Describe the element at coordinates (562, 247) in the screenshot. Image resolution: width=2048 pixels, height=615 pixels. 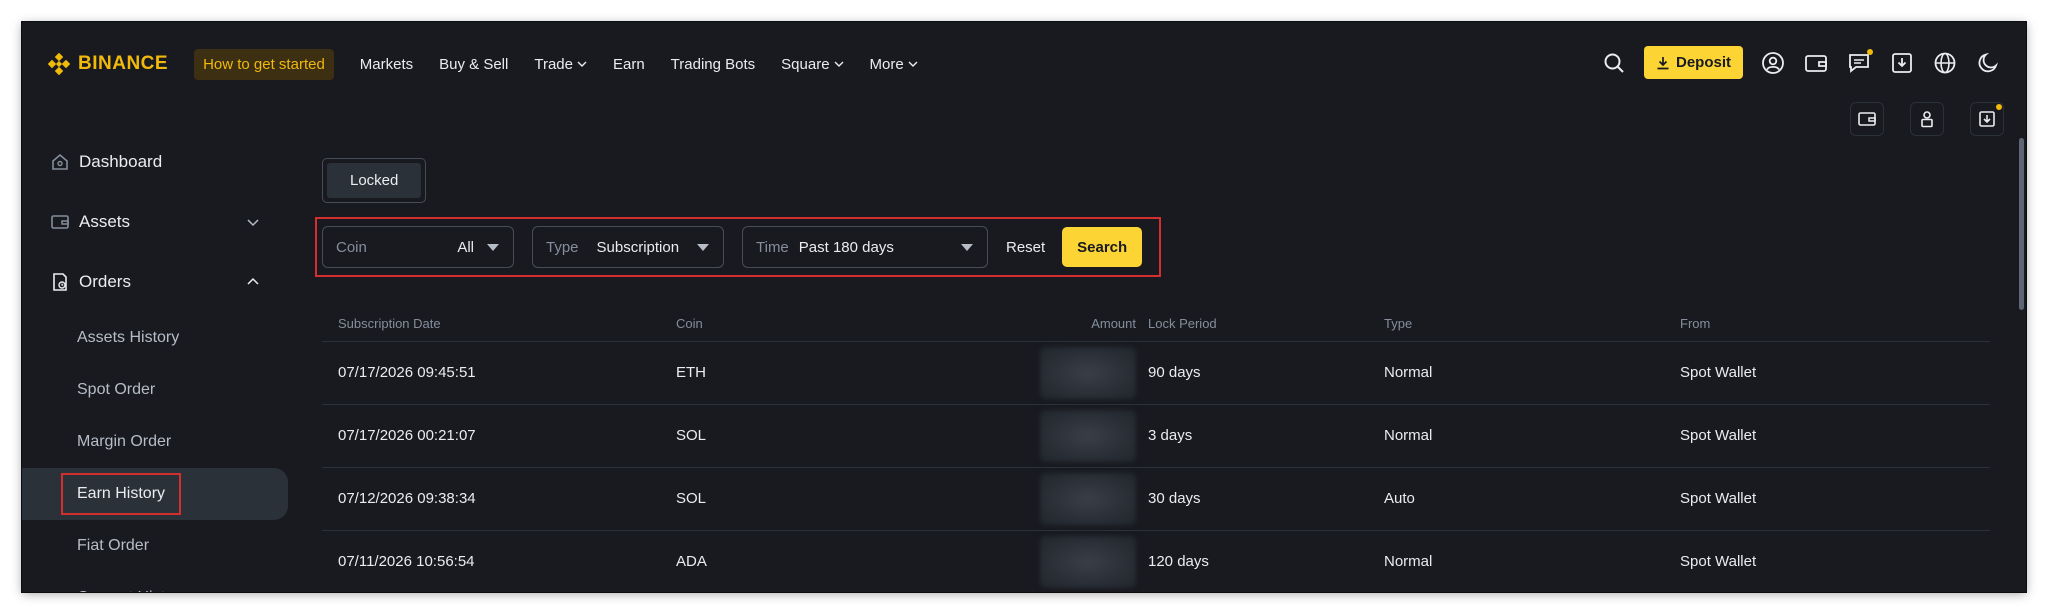
I see `type-select-label: Type` at that location.